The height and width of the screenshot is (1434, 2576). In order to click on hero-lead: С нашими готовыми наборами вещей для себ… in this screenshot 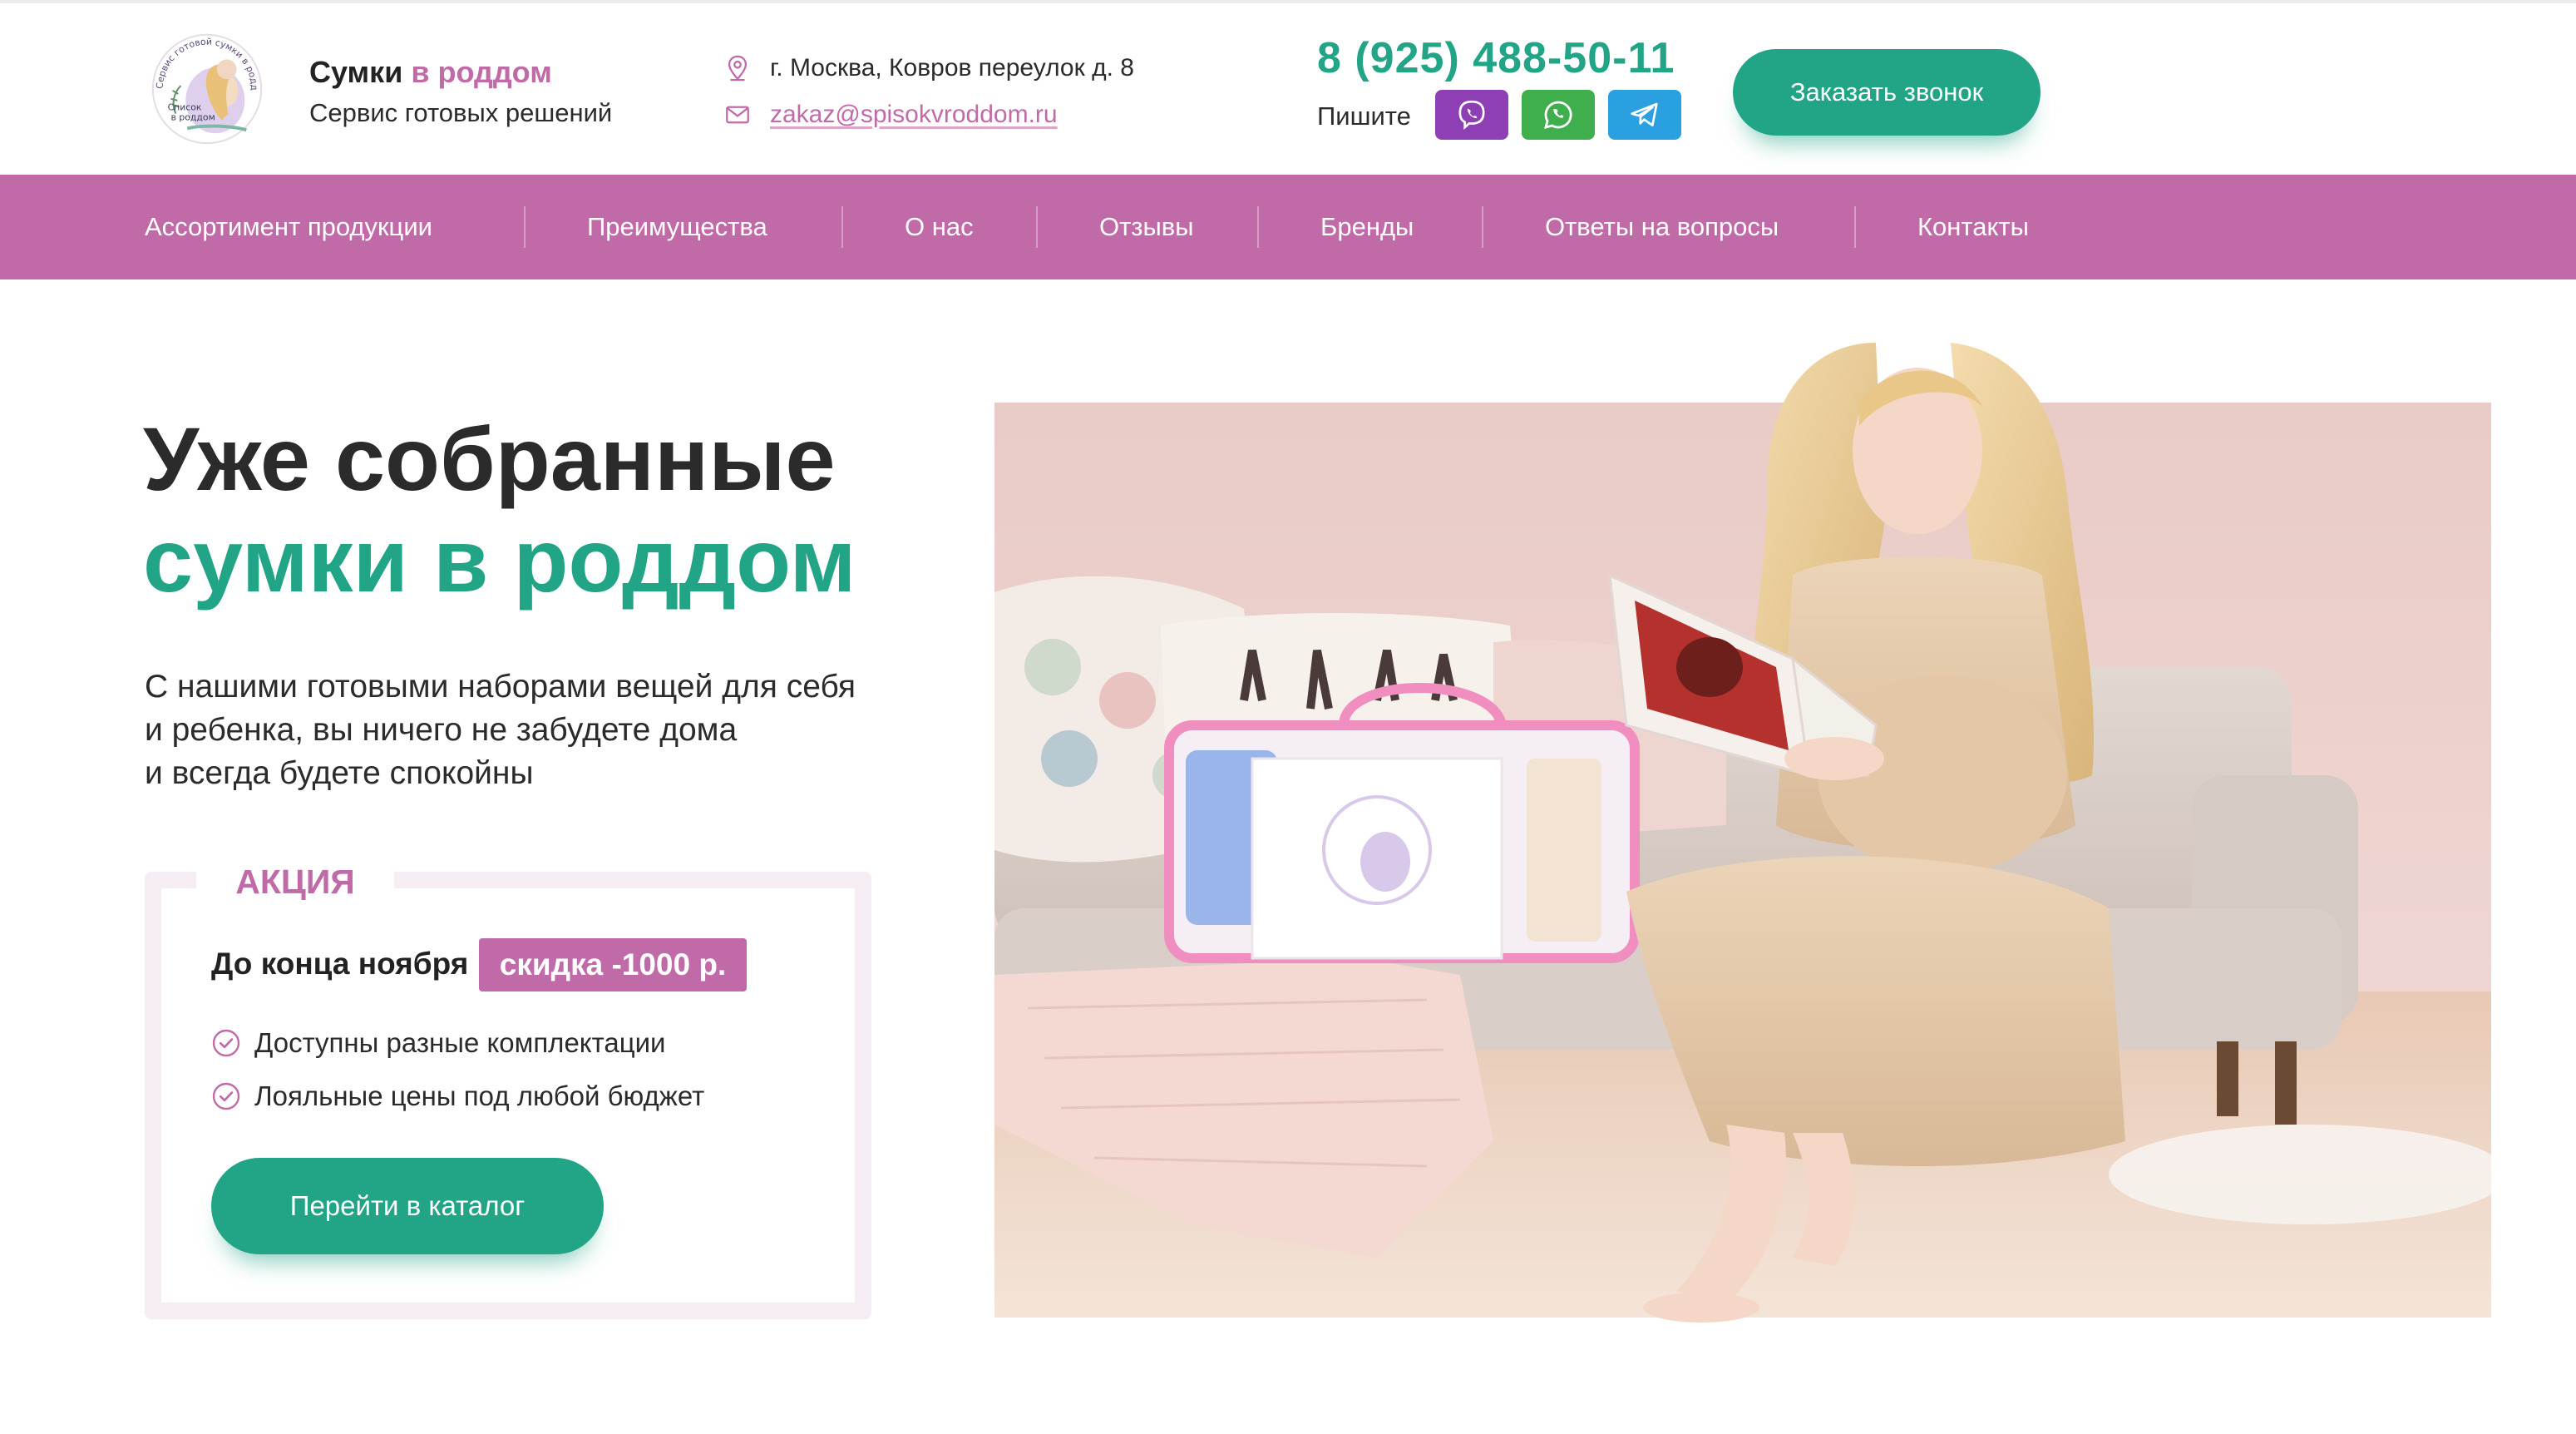, I will do `click(501, 730)`.